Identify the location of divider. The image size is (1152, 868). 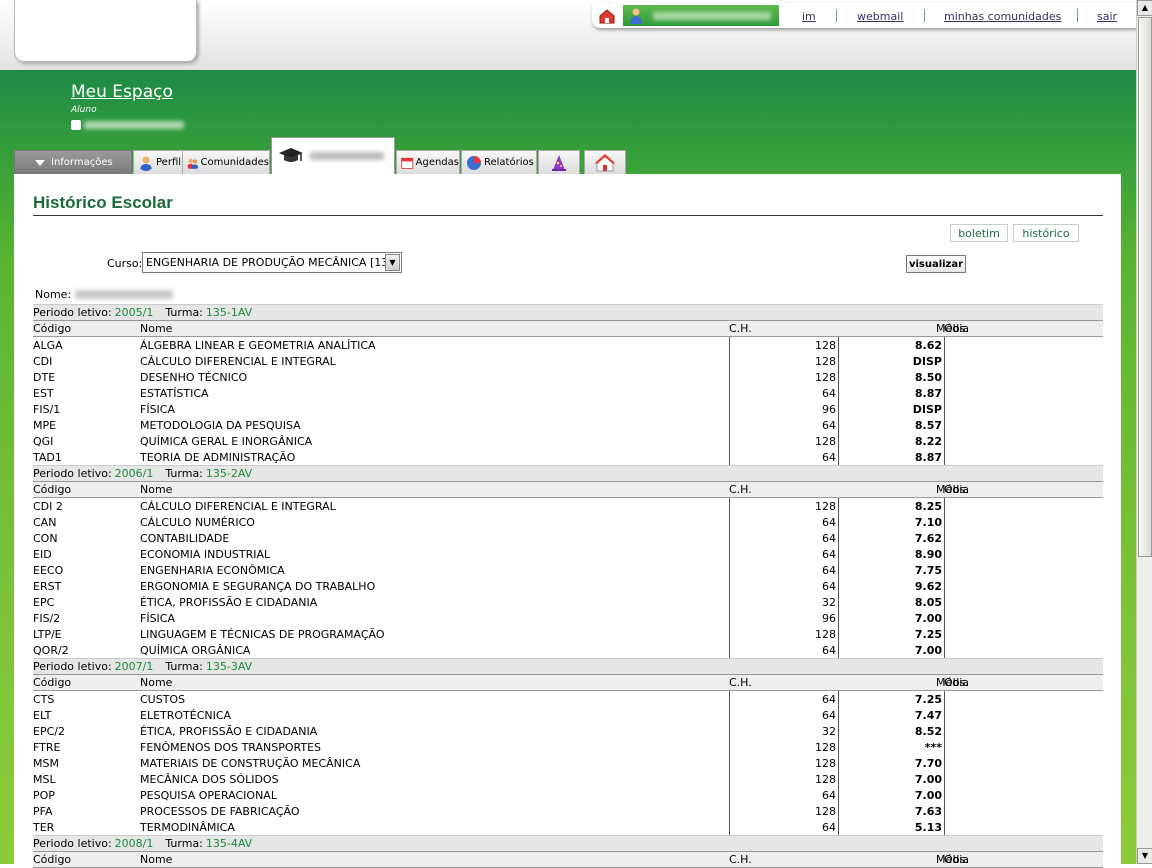
(924, 15).